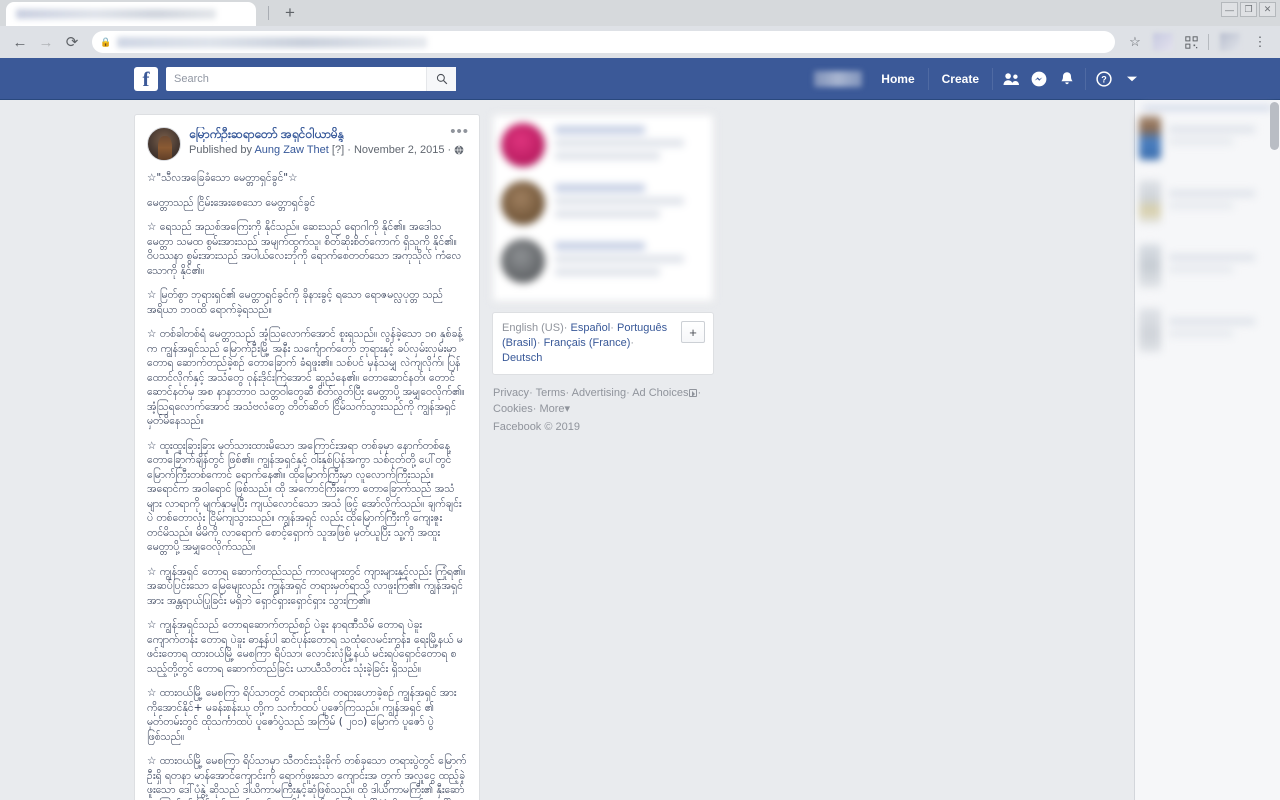 This screenshot has width=1280, height=800. What do you see at coordinates (838, 78) in the screenshot?
I see `profile-name-redacted` at bounding box center [838, 78].